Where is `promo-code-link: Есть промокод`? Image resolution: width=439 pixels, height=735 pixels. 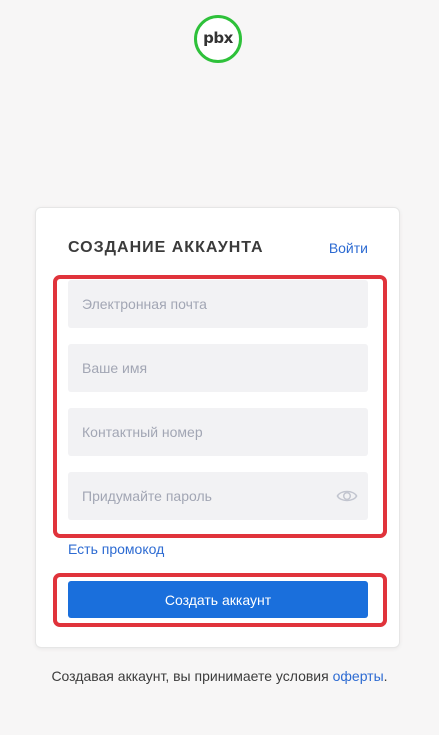 promo-code-link: Есть промокод is located at coordinates (116, 549).